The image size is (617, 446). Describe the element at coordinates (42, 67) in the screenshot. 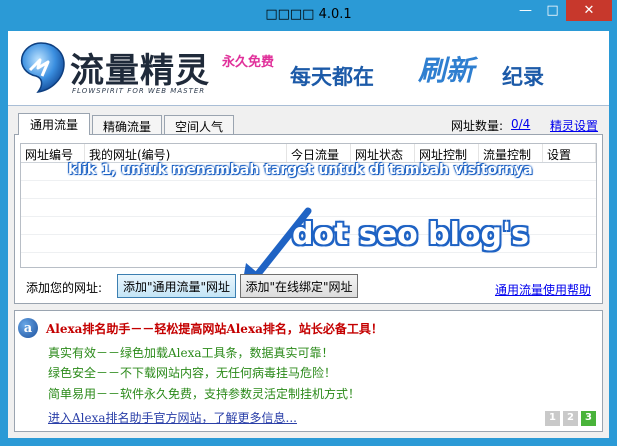

I see `spirit-logo-icon` at that location.